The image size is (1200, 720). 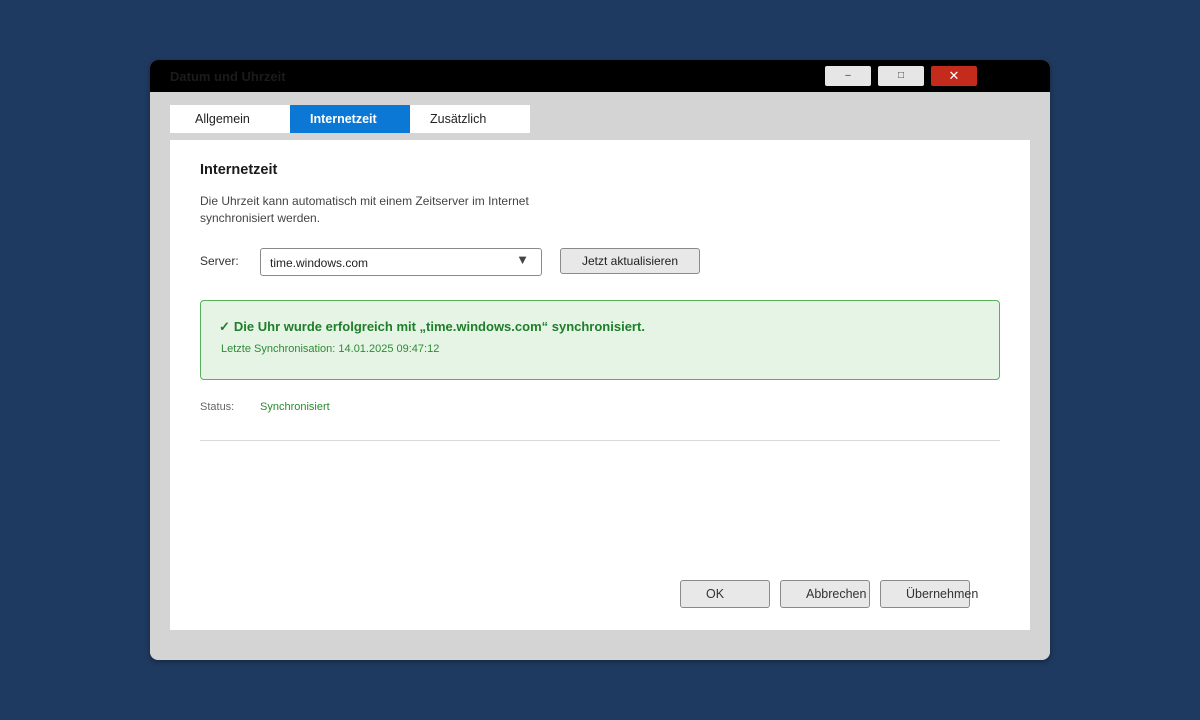 I want to click on status-label: Status:, so click(x=217, y=407).